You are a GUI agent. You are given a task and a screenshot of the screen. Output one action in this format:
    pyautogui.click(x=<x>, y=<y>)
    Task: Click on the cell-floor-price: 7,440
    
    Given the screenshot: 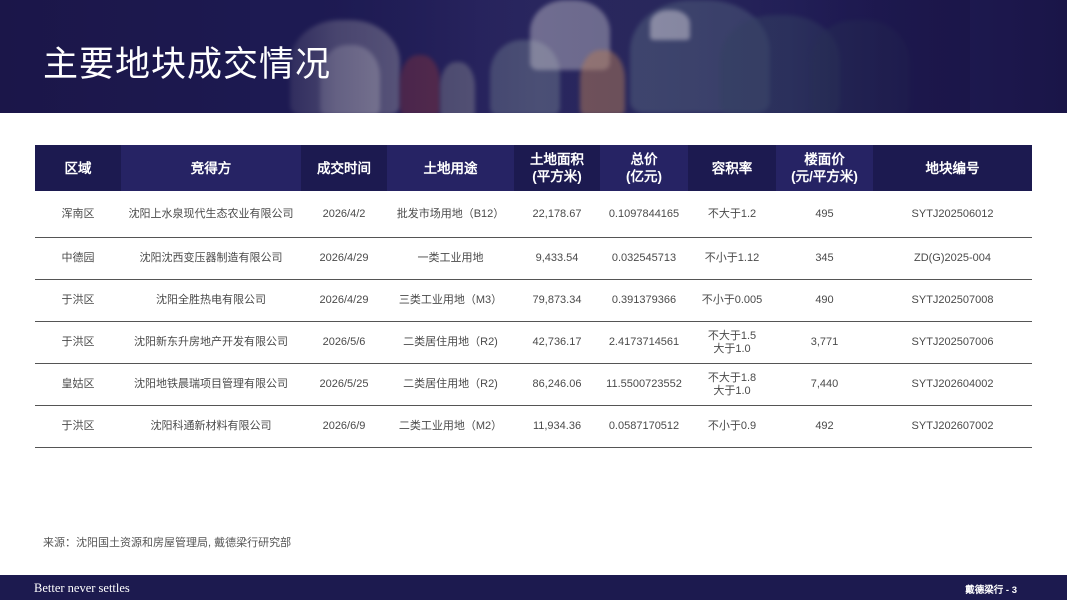 What is the action you would take?
    pyautogui.click(x=824, y=384)
    